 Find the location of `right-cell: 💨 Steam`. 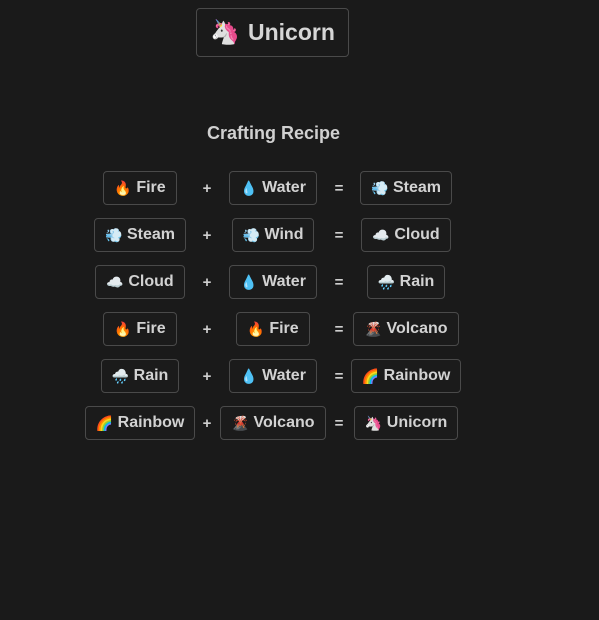

right-cell: 💨 Steam is located at coordinates (406, 188).